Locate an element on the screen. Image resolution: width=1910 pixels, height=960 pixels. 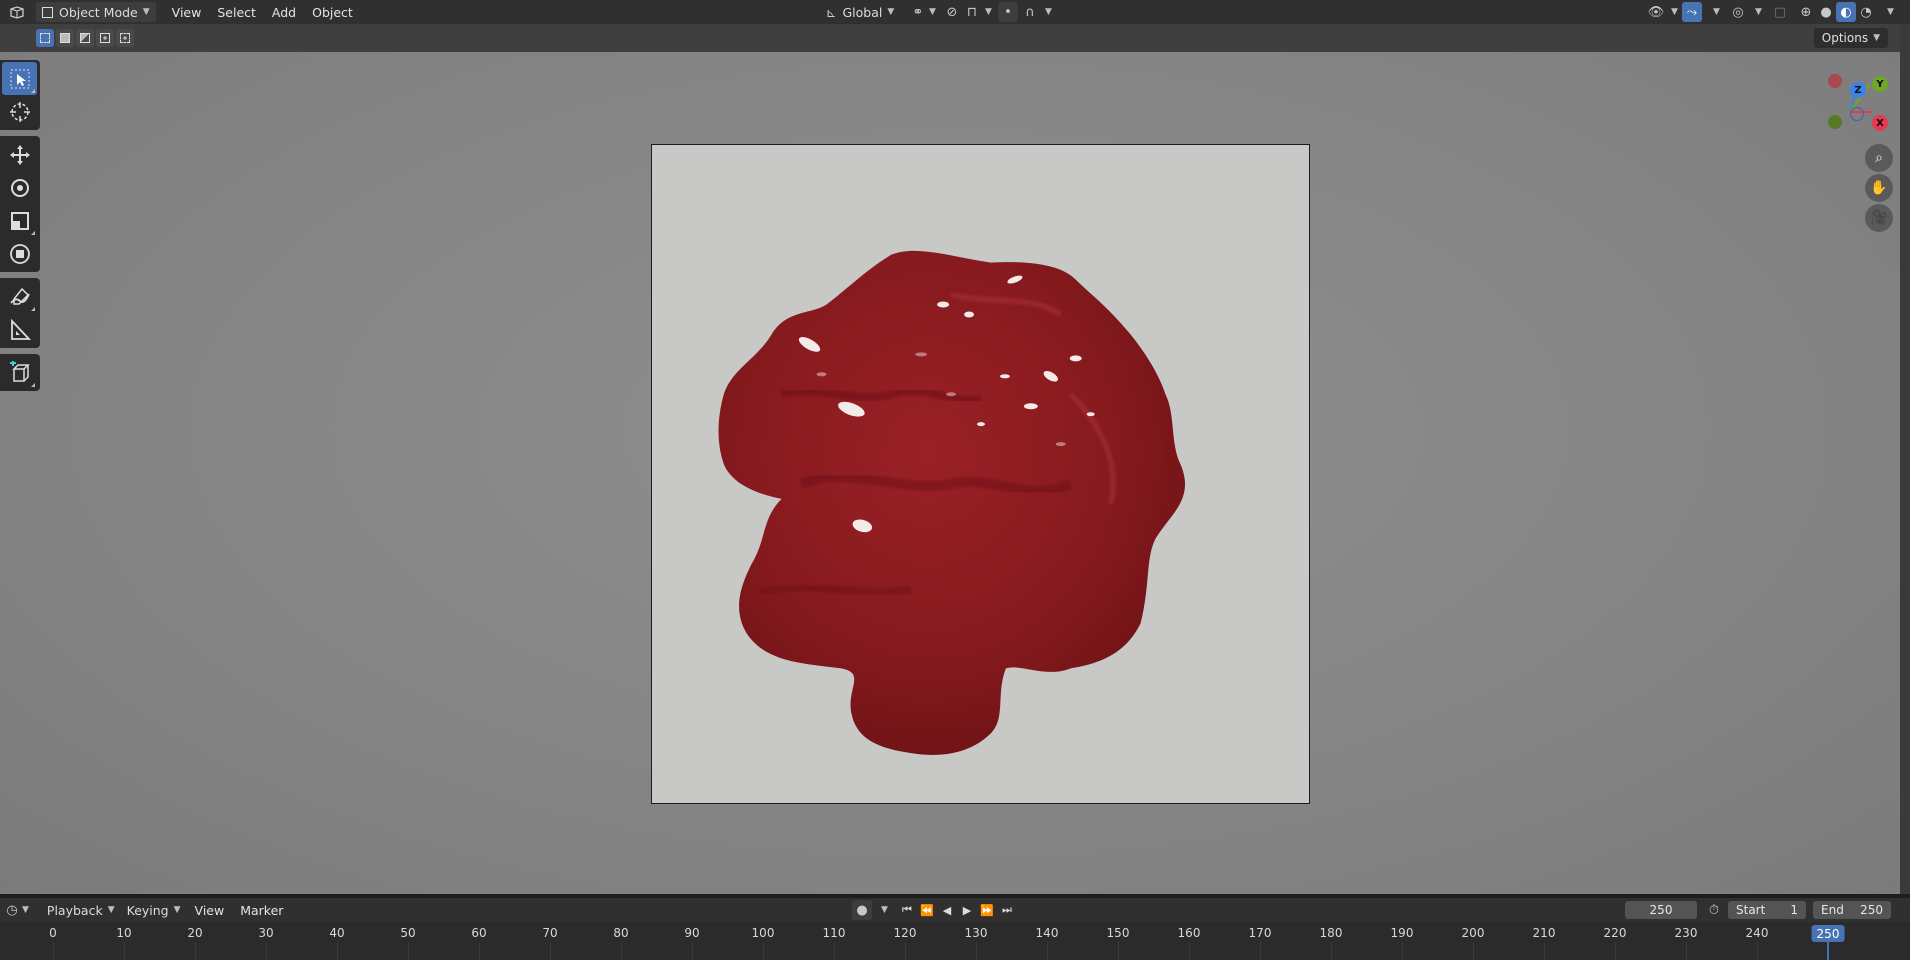
rotate-tool is located at coordinates (19, 187).